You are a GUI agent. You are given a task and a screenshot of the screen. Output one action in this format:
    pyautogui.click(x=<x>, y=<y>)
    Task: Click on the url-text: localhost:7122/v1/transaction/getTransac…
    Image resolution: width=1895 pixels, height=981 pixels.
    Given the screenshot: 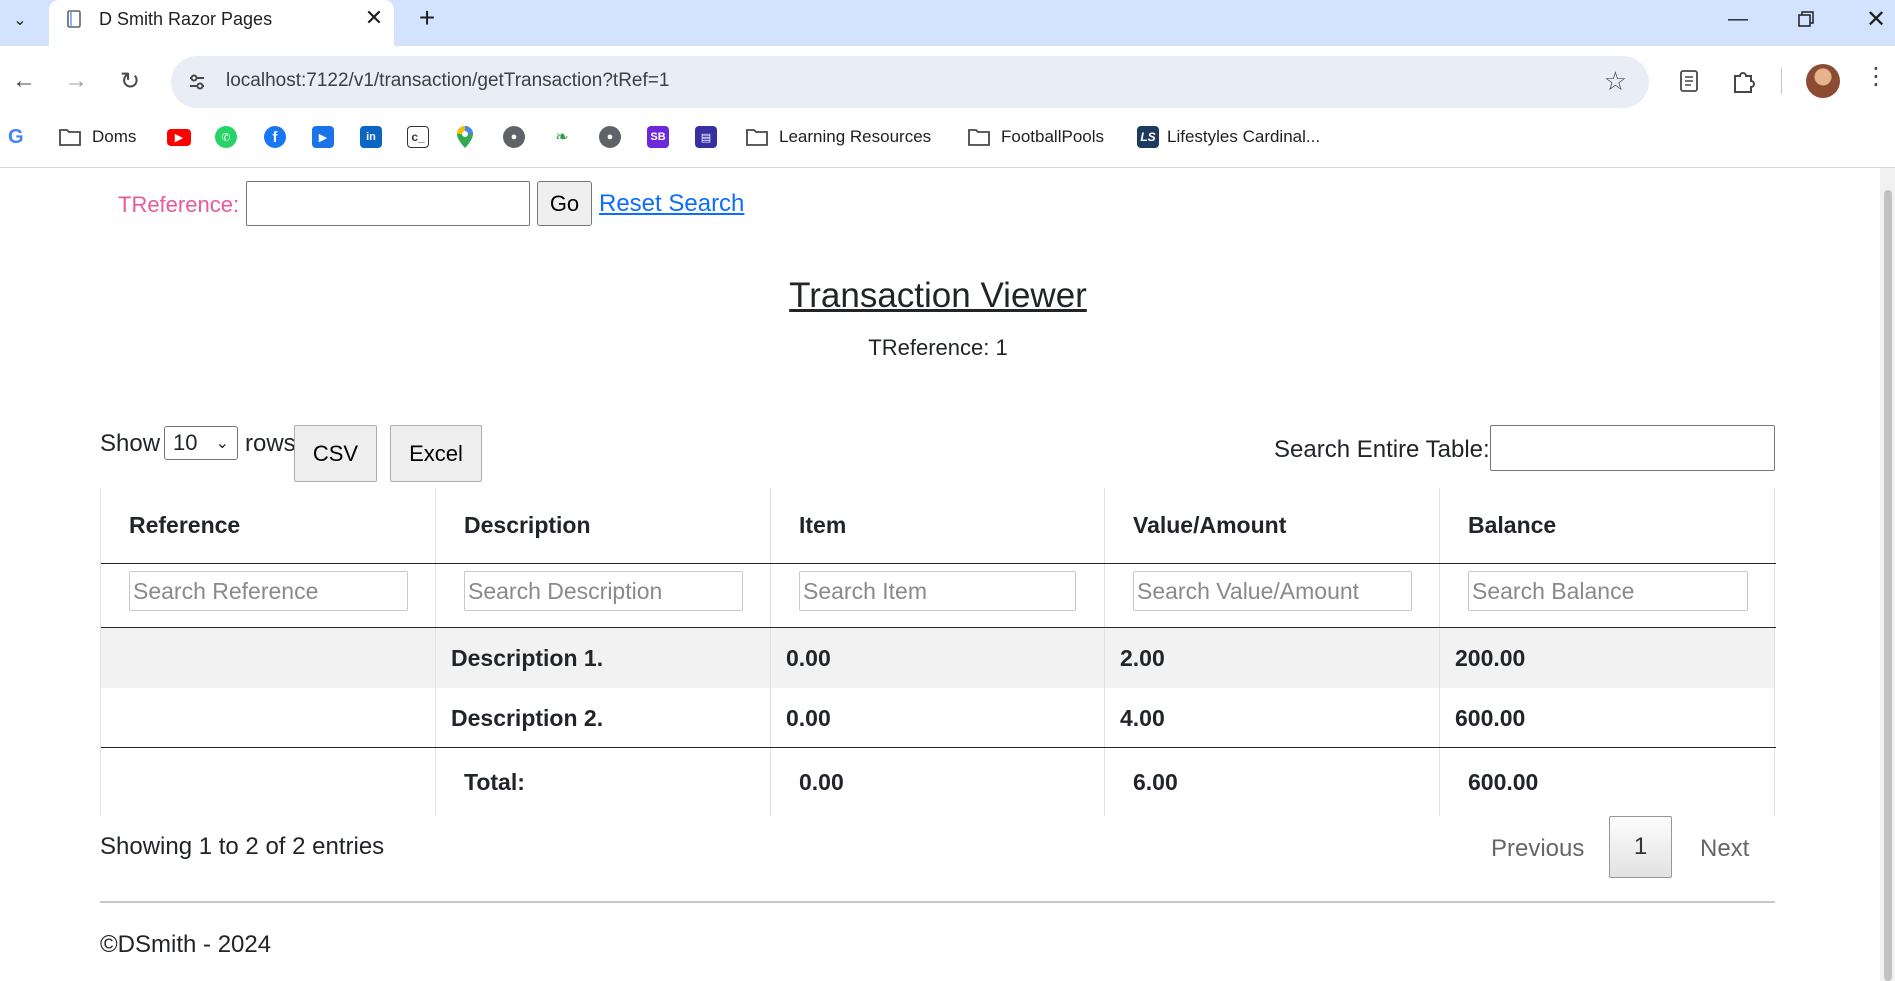 What is the action you would take?
    pyautogui.click(x=448, y=80)
    